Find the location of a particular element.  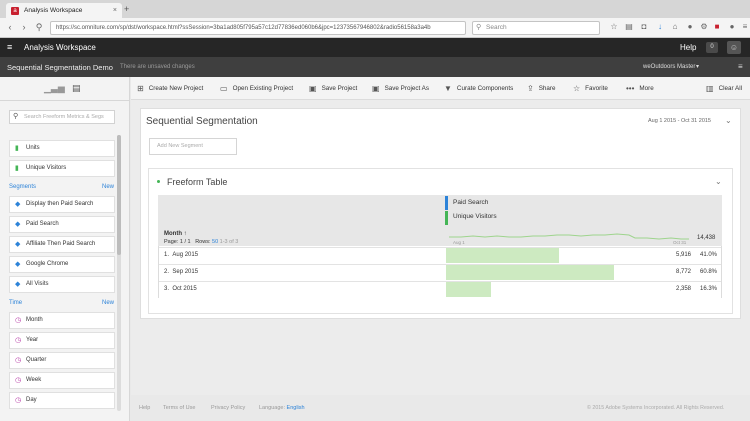

create-project-button: ⊞ Create New Project is located at coordinates (170, 88).